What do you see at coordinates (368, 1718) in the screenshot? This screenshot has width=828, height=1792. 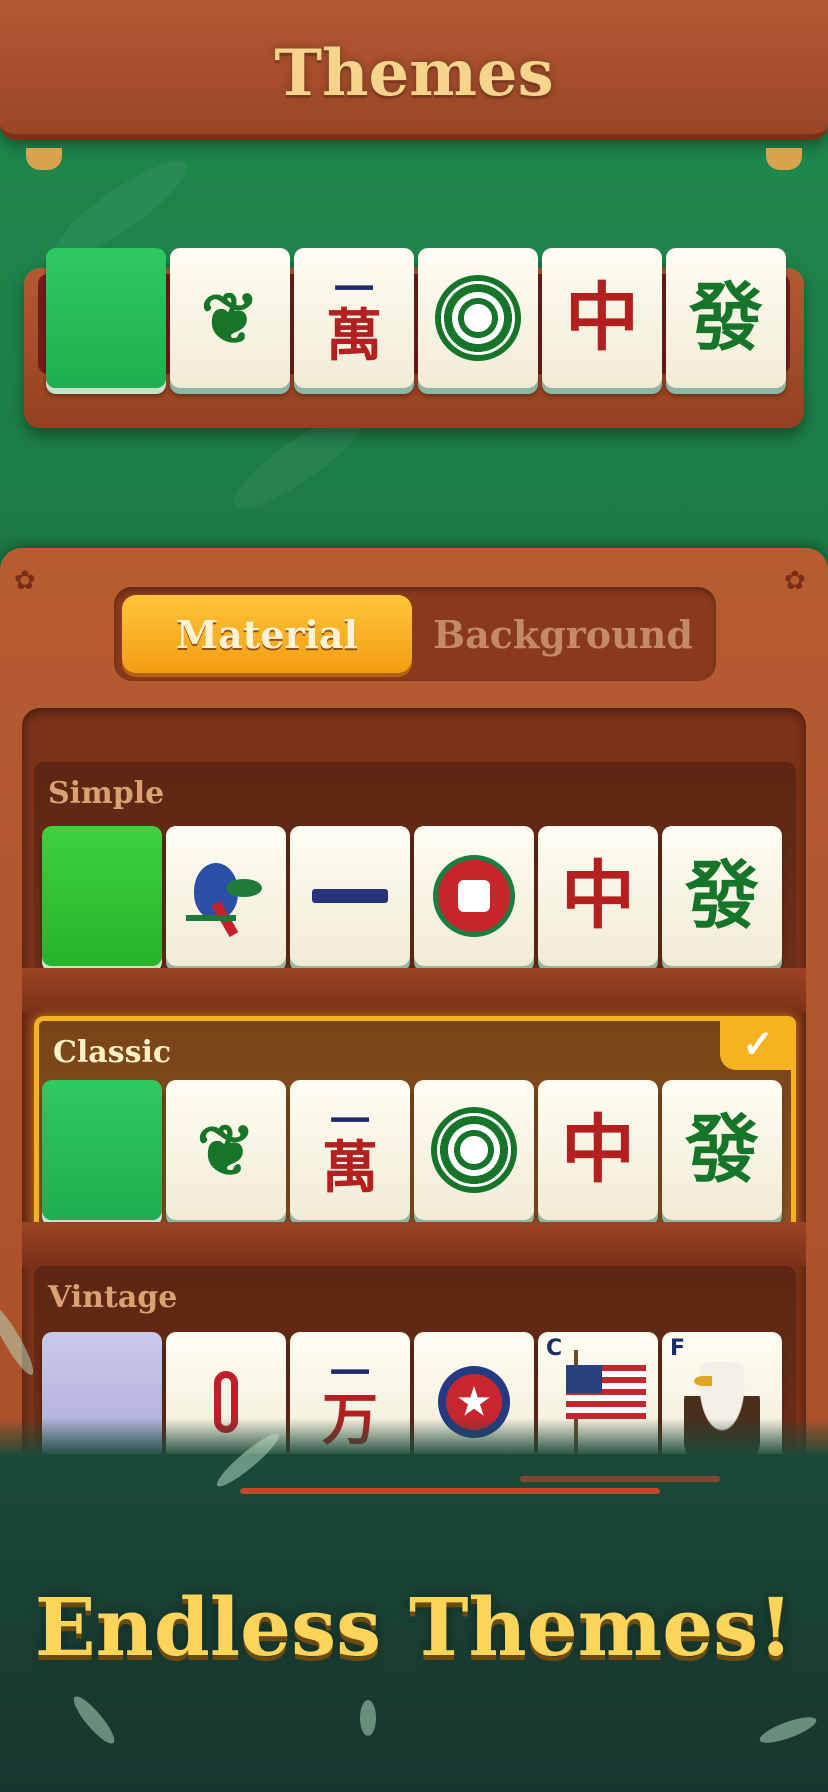 I see `bamboo-leaf-icon` at bounding box center [368, 1718].